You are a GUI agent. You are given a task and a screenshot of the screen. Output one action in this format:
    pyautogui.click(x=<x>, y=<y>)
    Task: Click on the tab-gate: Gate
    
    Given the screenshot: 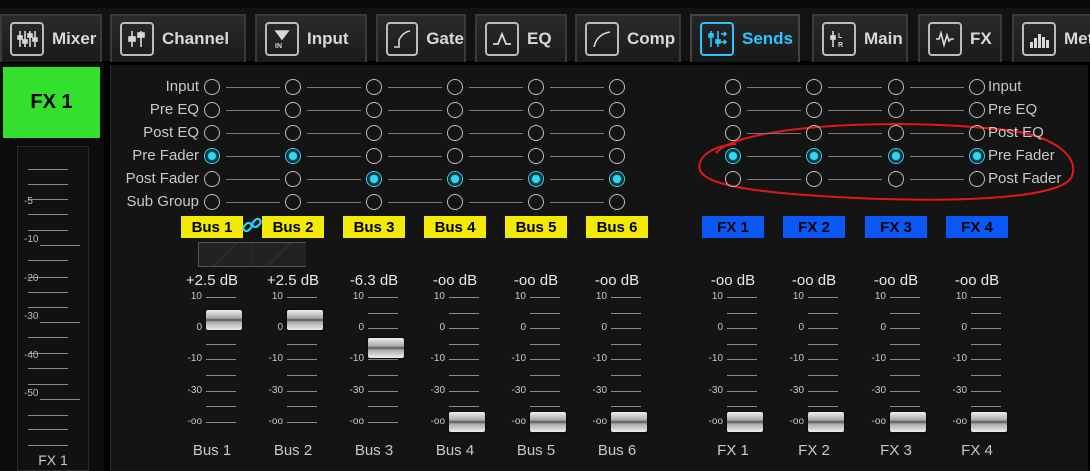 What is the action you would take?
    pyautogui.click(x=421, y=38)
    